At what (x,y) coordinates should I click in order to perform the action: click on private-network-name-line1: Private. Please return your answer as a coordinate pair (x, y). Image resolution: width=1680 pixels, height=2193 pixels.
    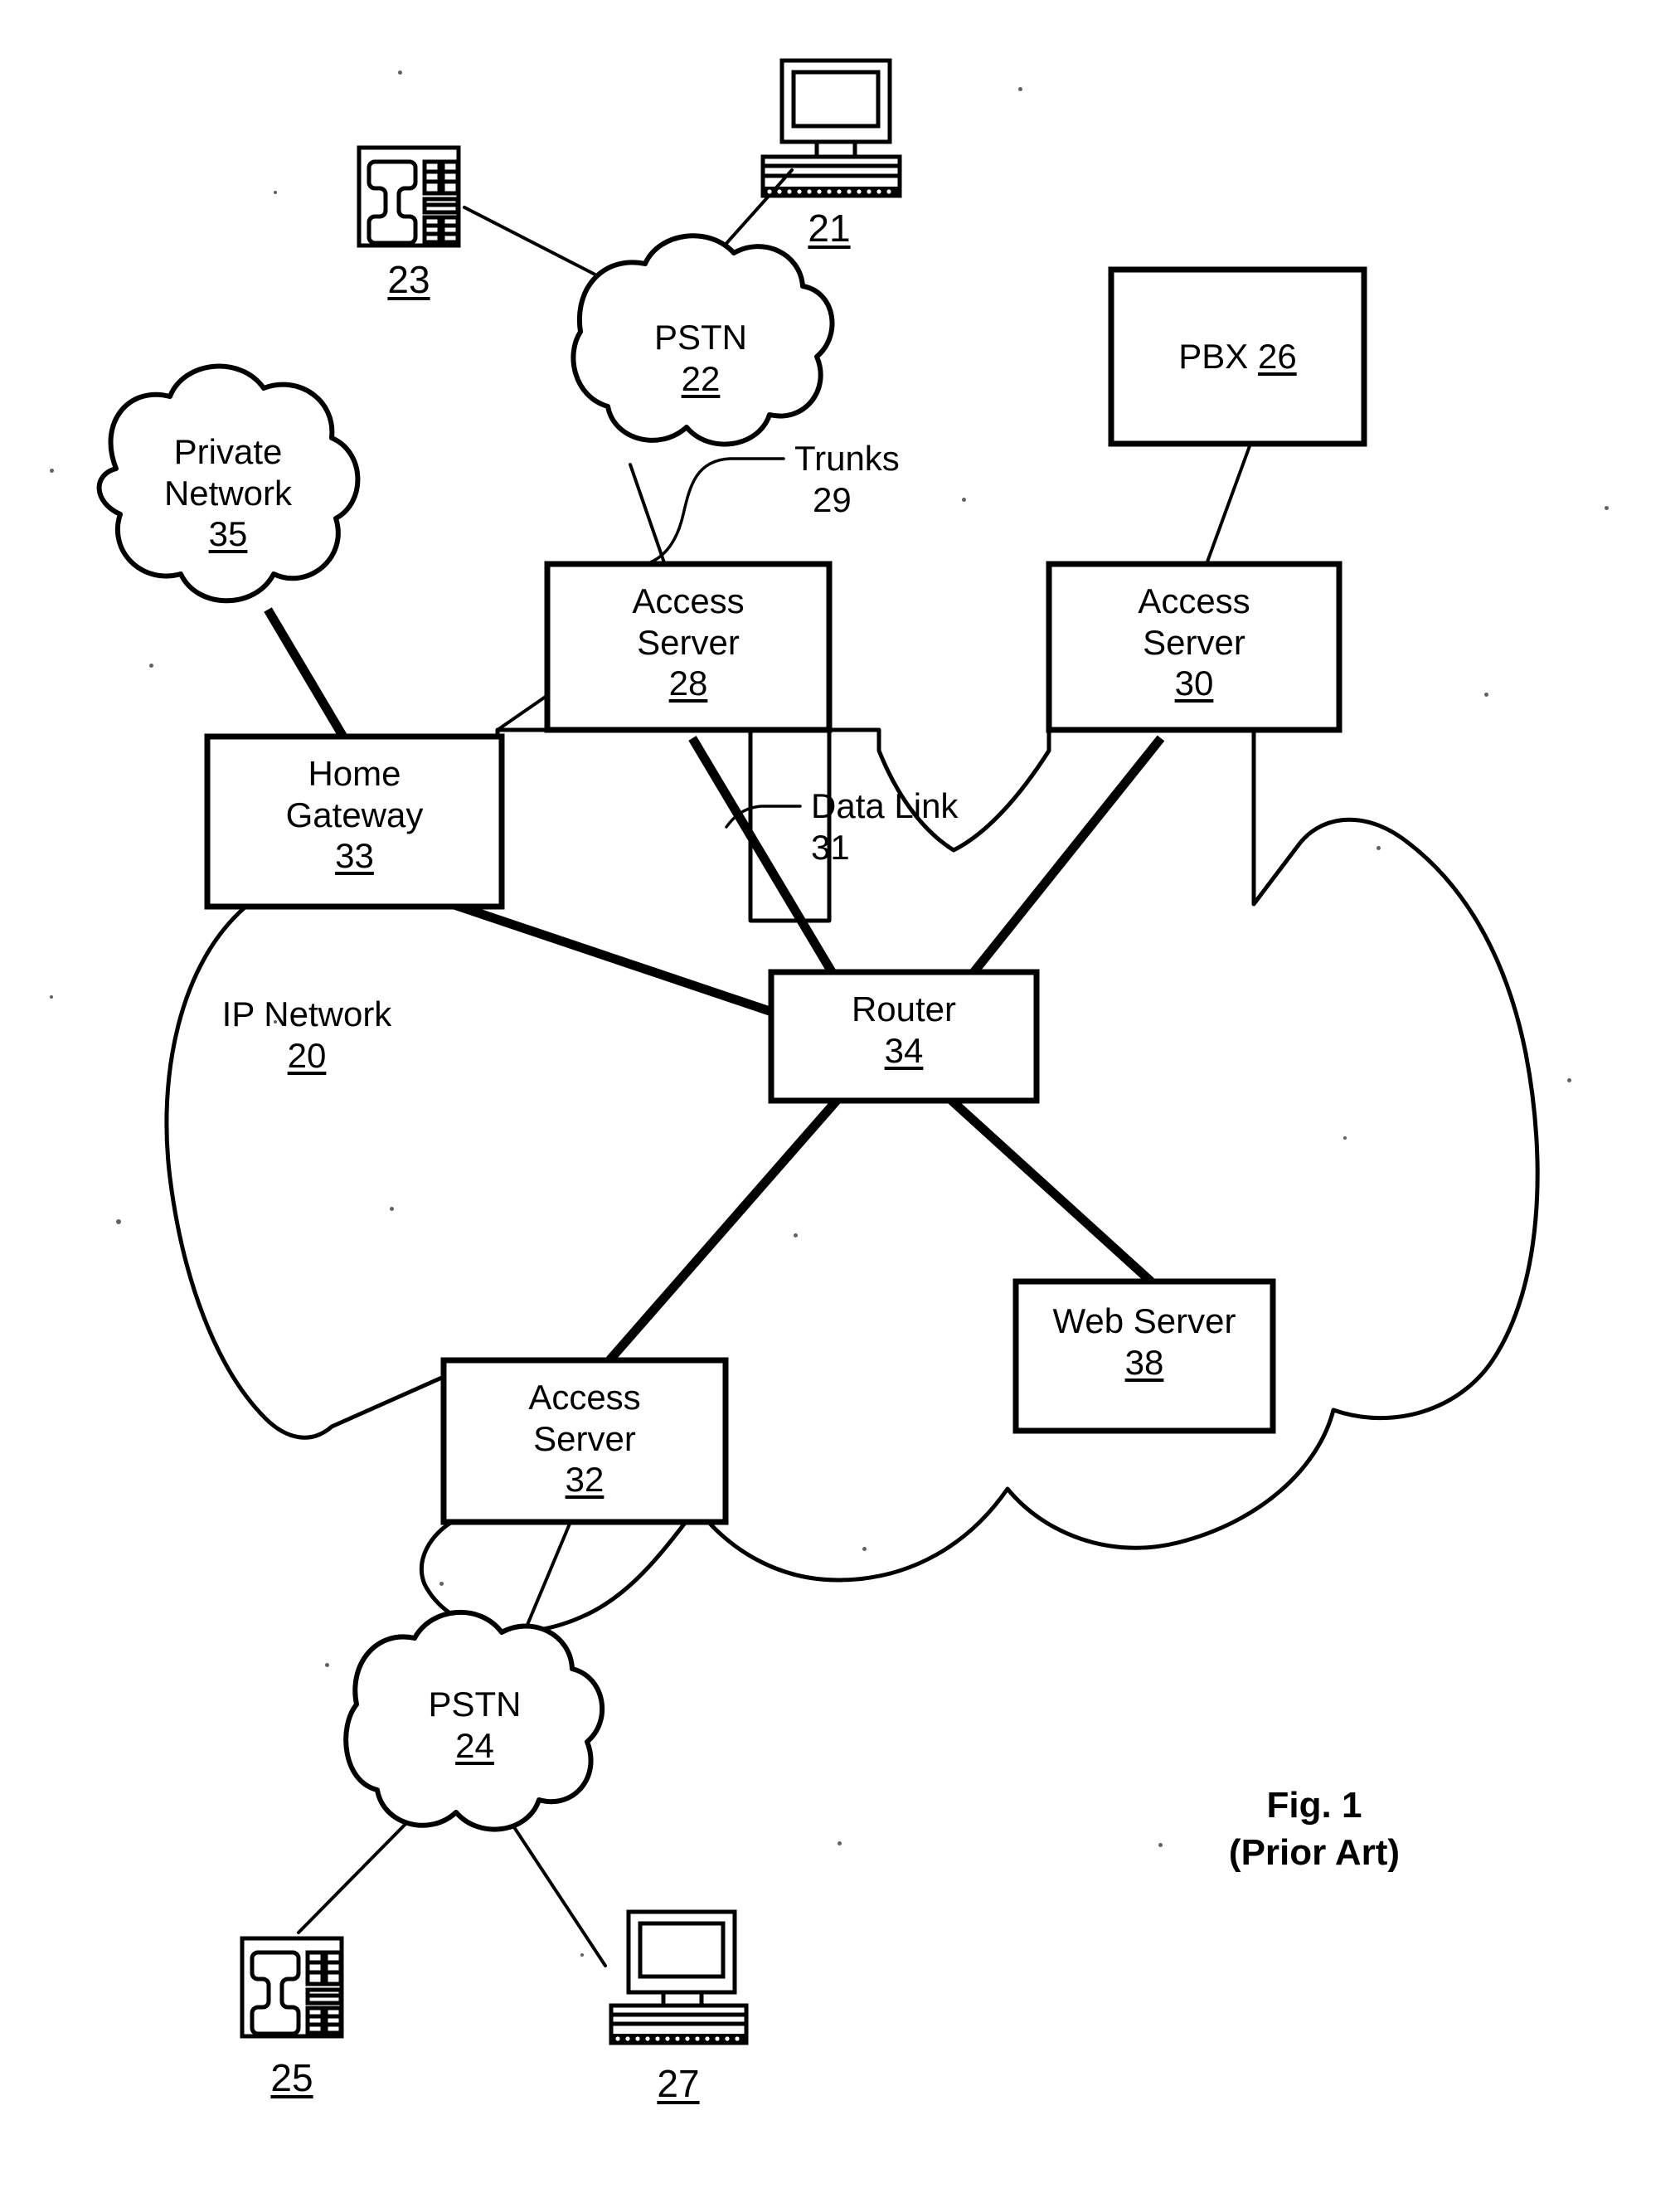
    Looking at the image, I should click on (228, 451).